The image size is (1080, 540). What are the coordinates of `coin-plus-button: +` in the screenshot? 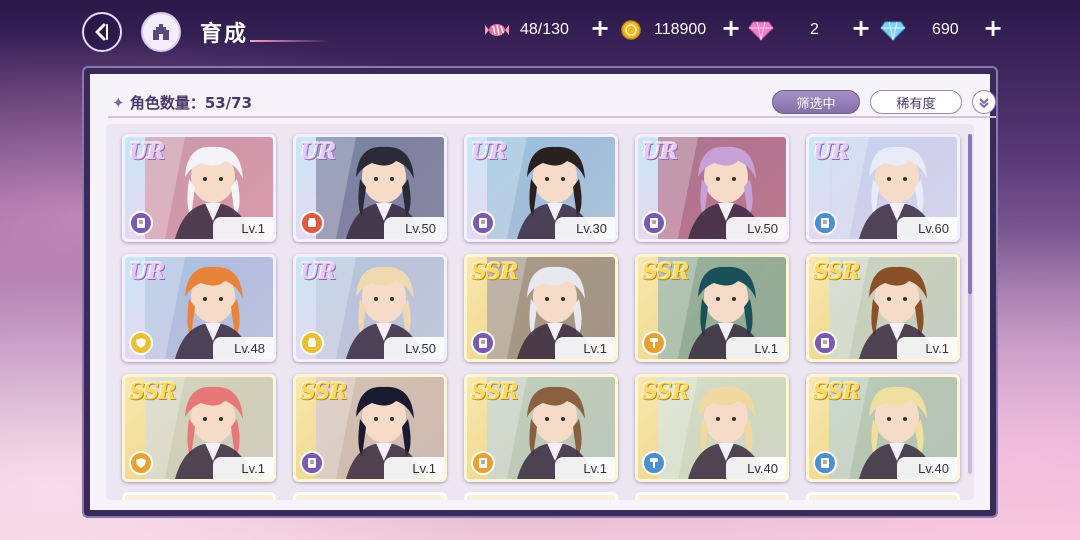 It's located at (731, 28).